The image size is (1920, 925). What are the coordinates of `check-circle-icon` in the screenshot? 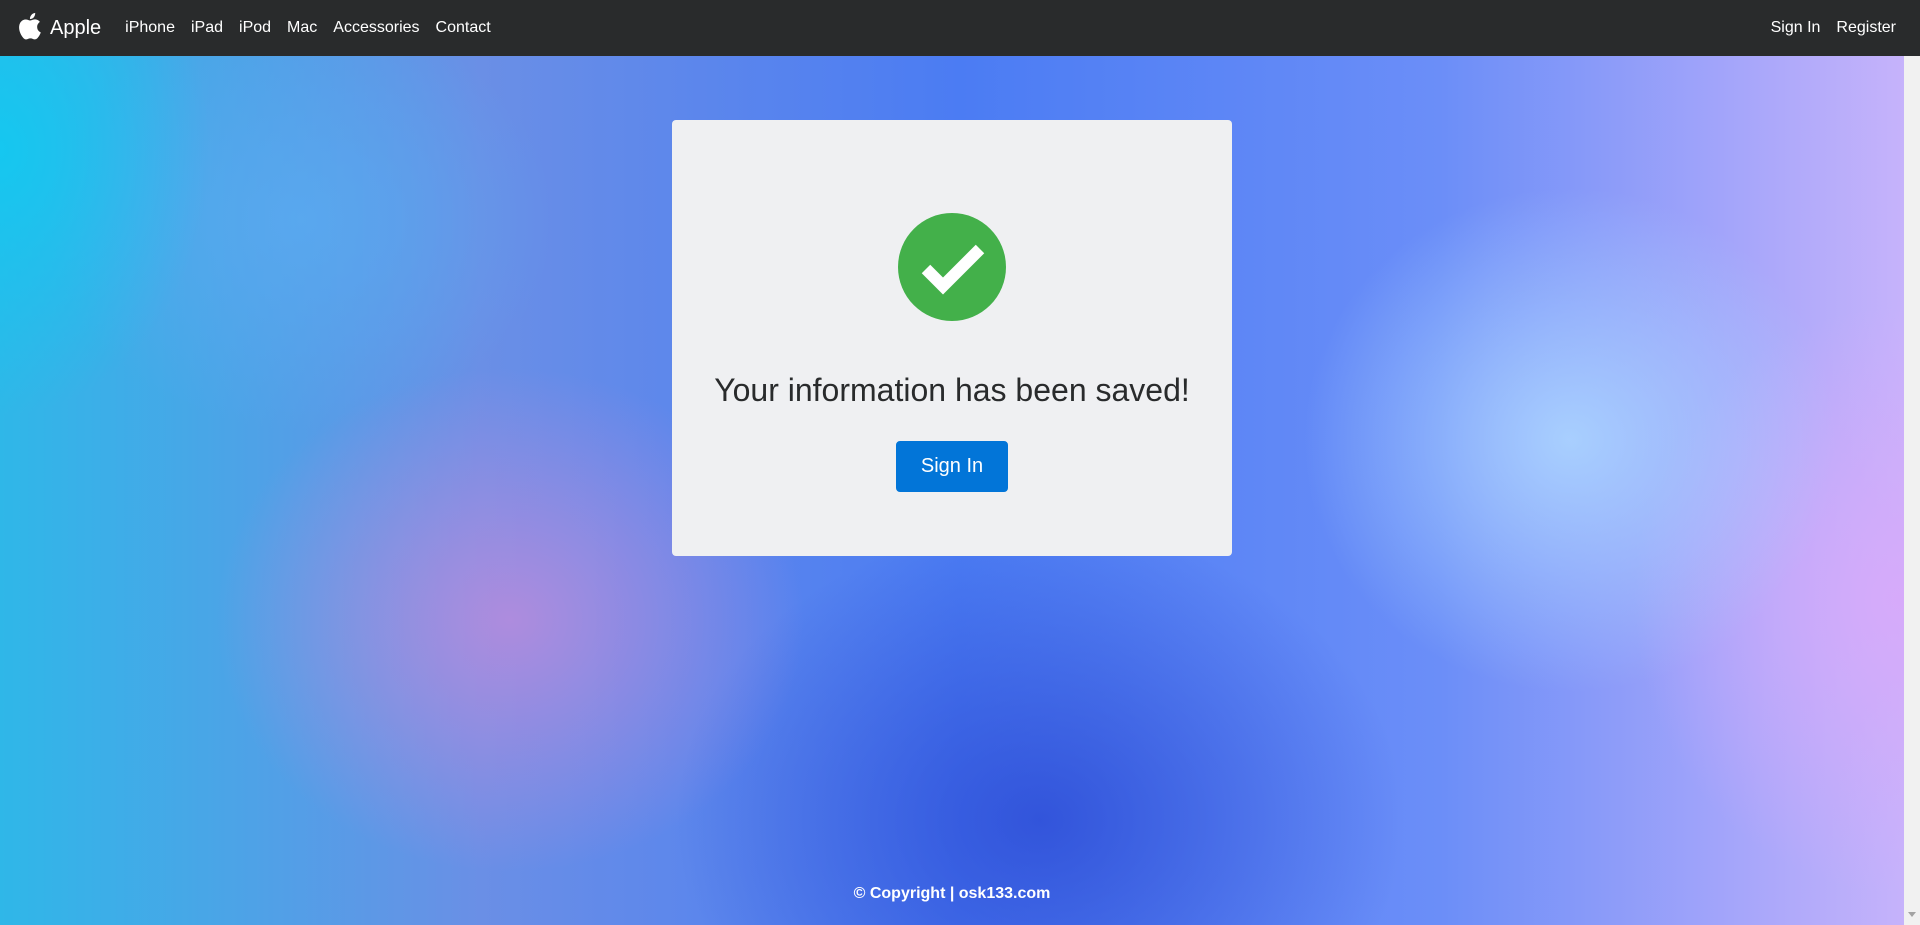 It's located at (952, 267).